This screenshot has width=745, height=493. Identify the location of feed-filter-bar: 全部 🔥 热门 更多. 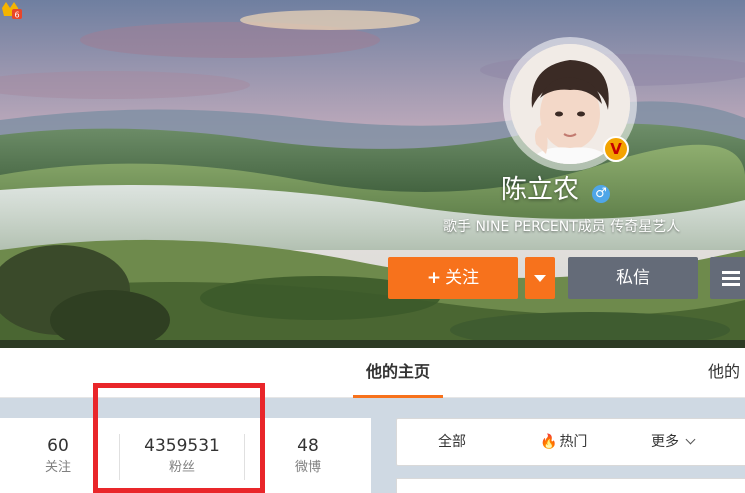
(570, 442).